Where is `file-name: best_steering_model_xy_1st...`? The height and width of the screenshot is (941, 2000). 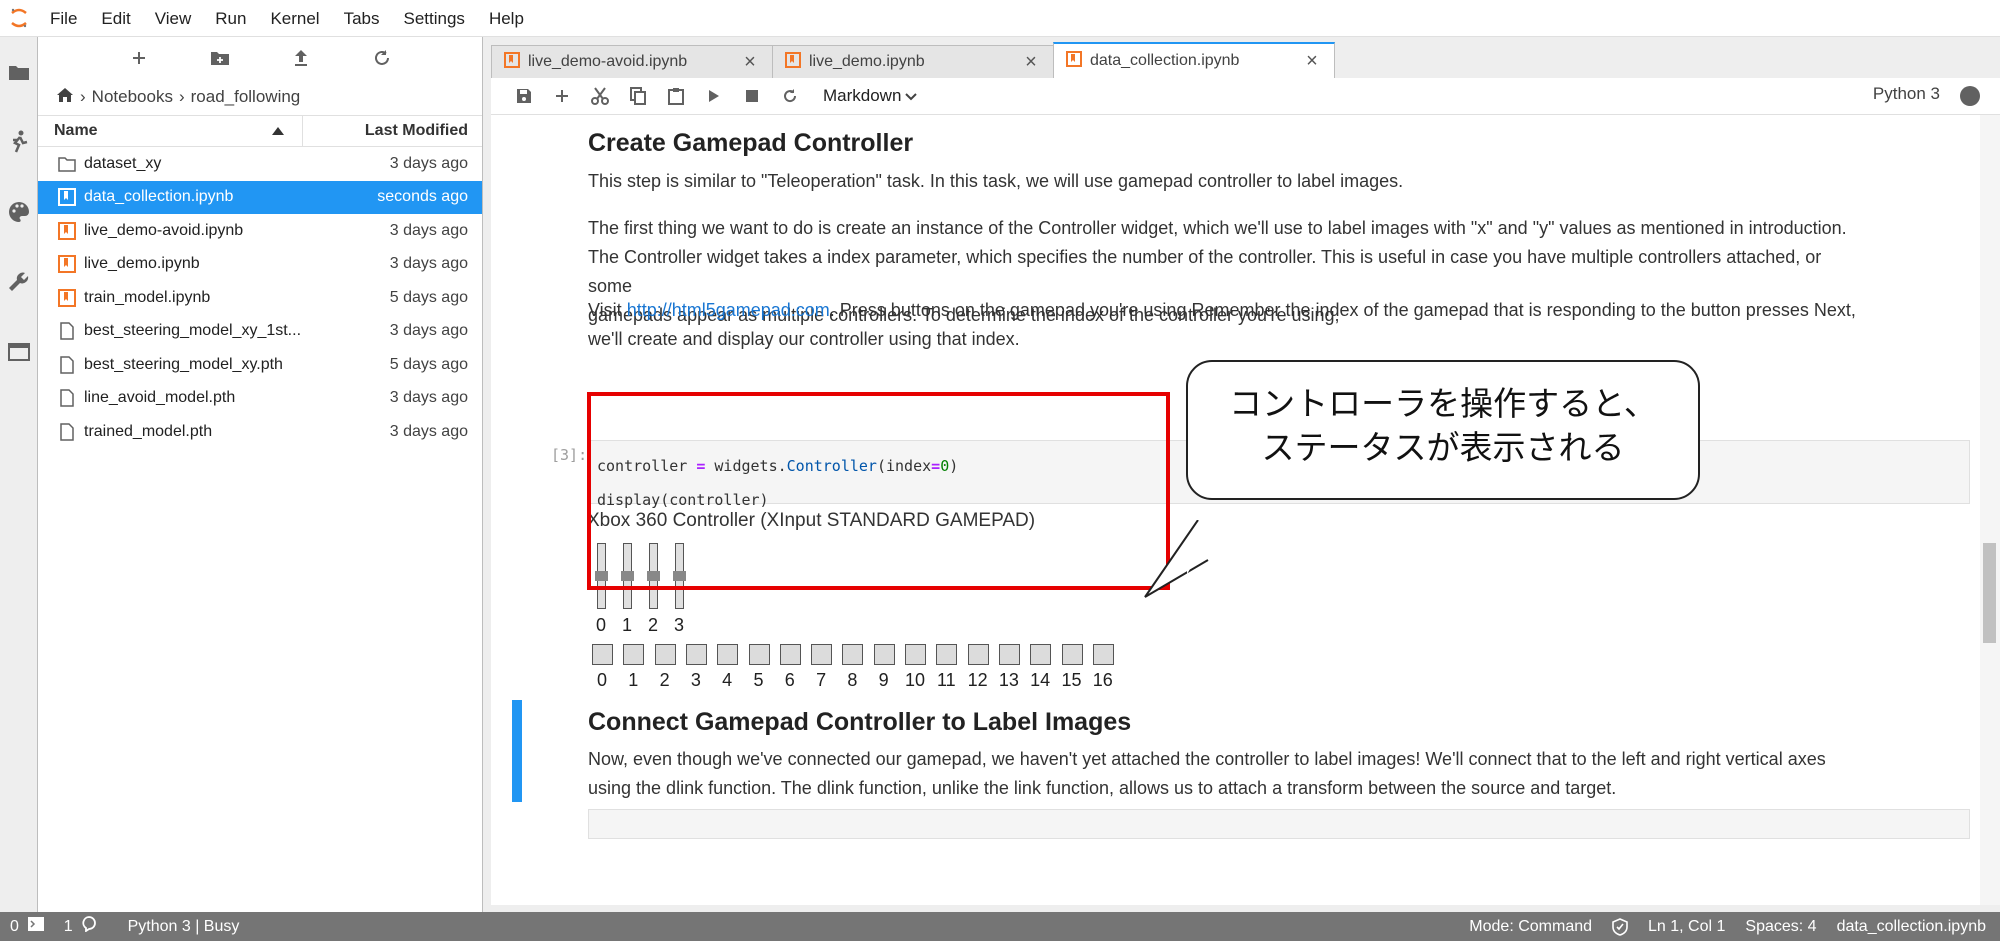
file-name: best_steering_model_xy_1st... is located at coordinates (193, 331).